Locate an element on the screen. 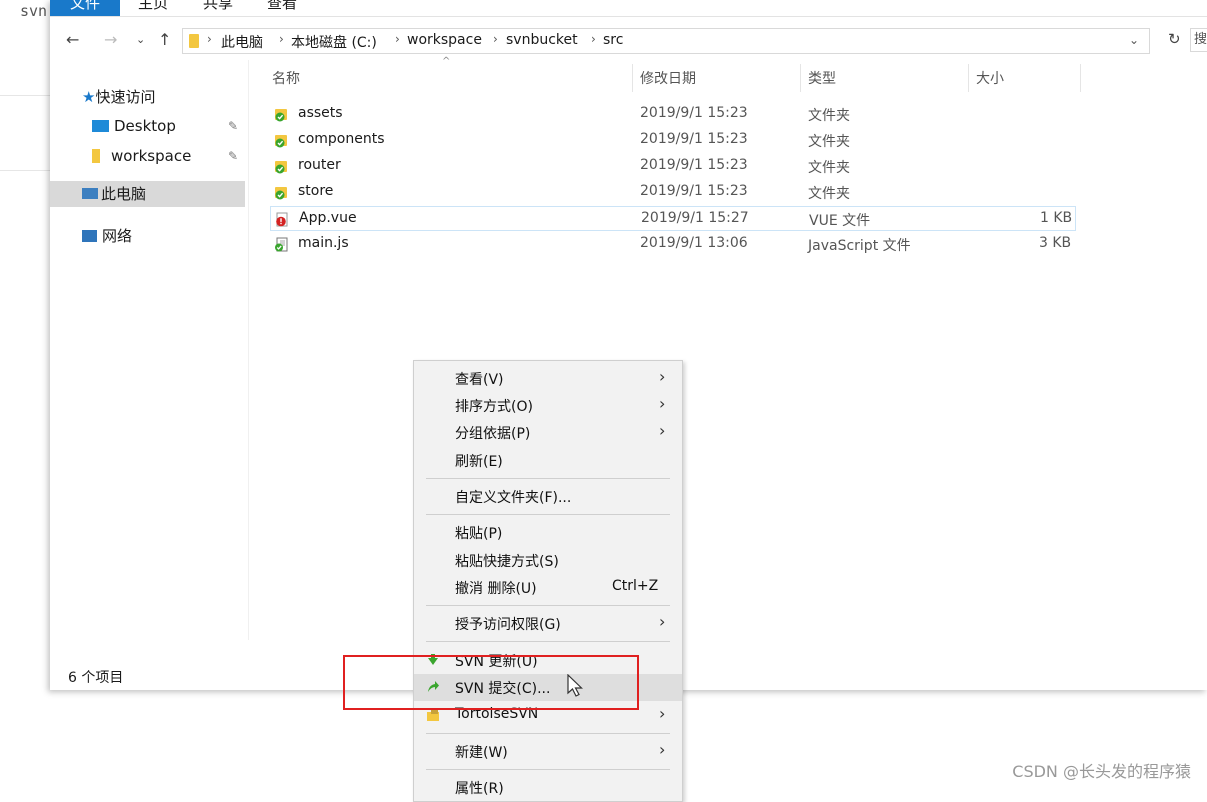  breadcrumb-local-disk: 本地磁盘 (C:) is located at coordinates (334, 42).